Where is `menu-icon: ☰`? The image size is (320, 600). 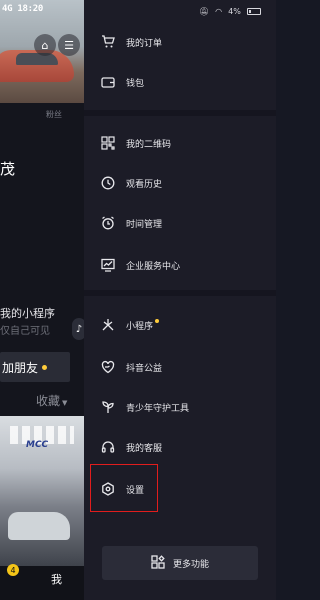 menu-icon: ☰ is located at coordinates (69, 45).